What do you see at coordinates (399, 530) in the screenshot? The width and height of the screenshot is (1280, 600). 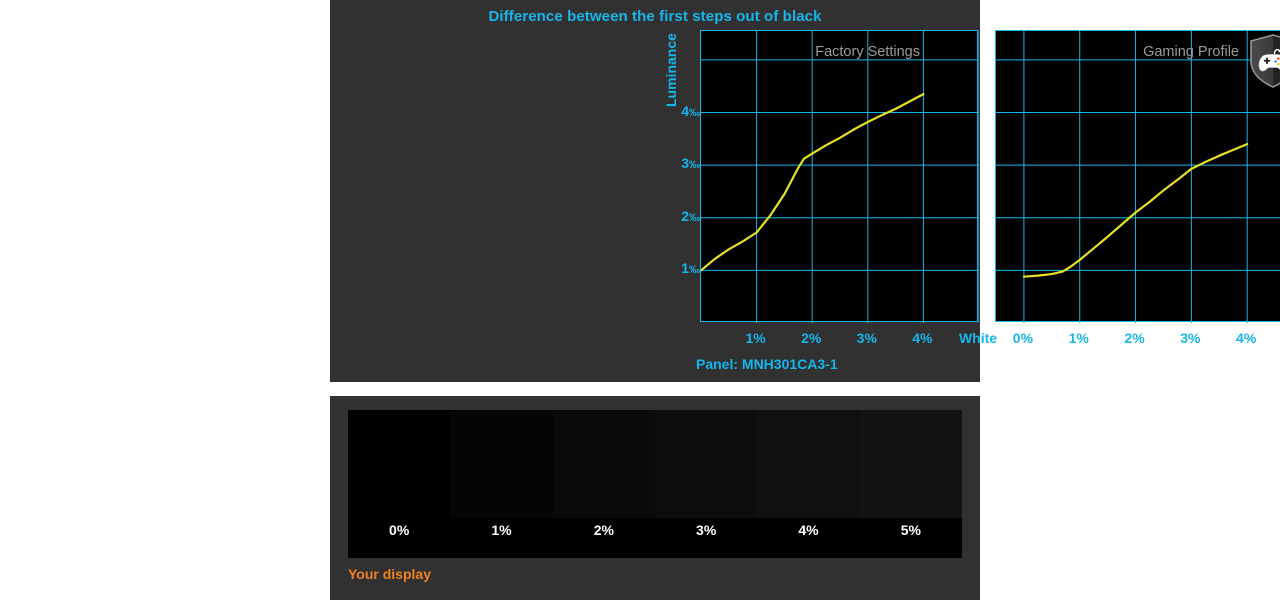 I see `gradient-band-label: 0%` at bounding box center [399, 530].